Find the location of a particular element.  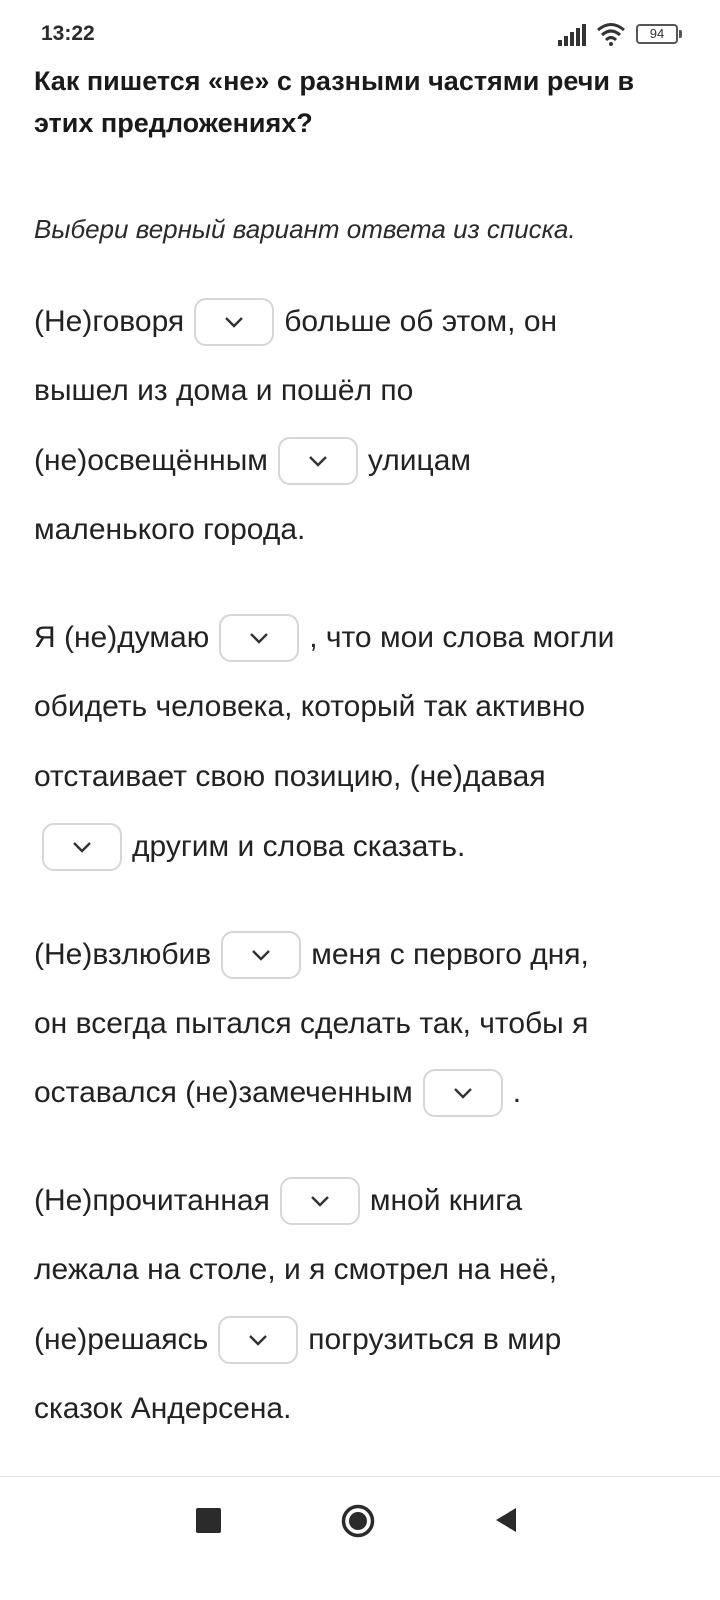

signal-icon is located at coordinates (572, 35).